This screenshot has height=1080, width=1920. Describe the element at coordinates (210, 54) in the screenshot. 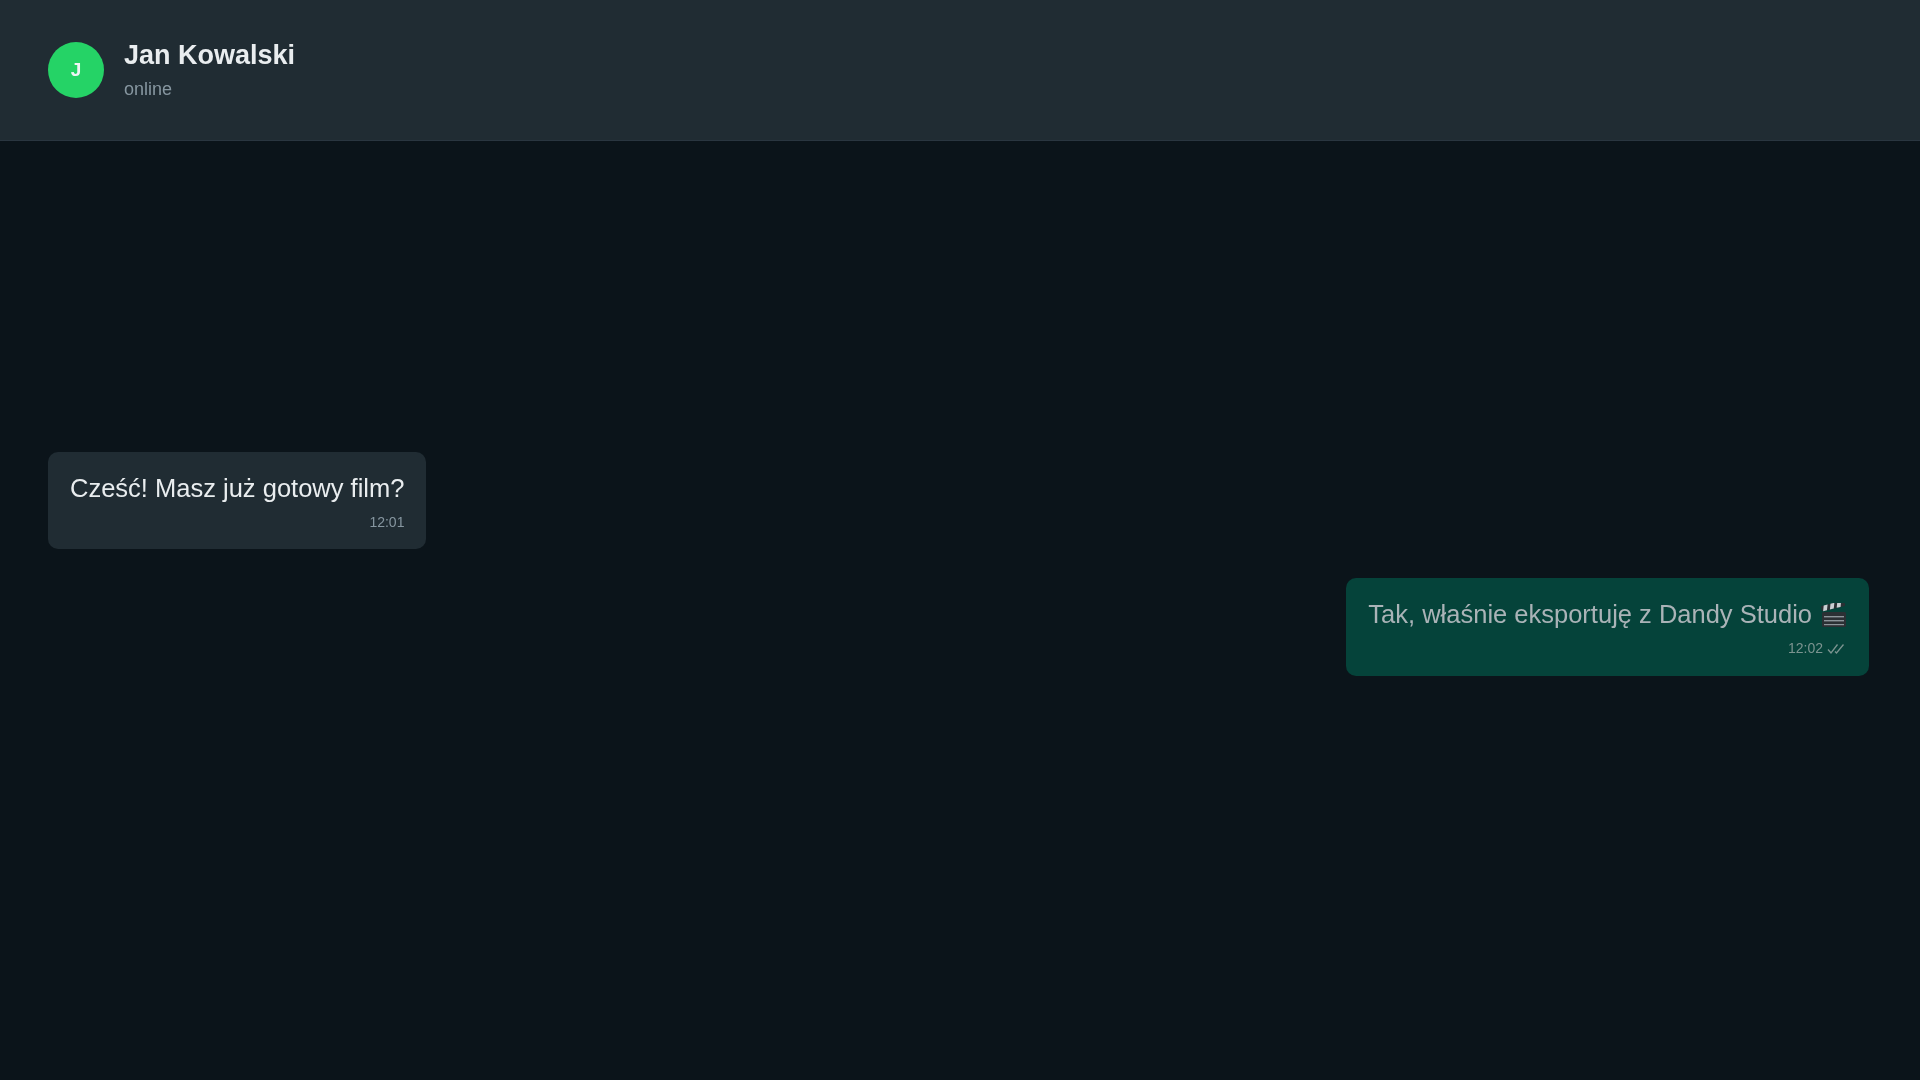

I see `contact-name: Jan Kowalski` at that location.